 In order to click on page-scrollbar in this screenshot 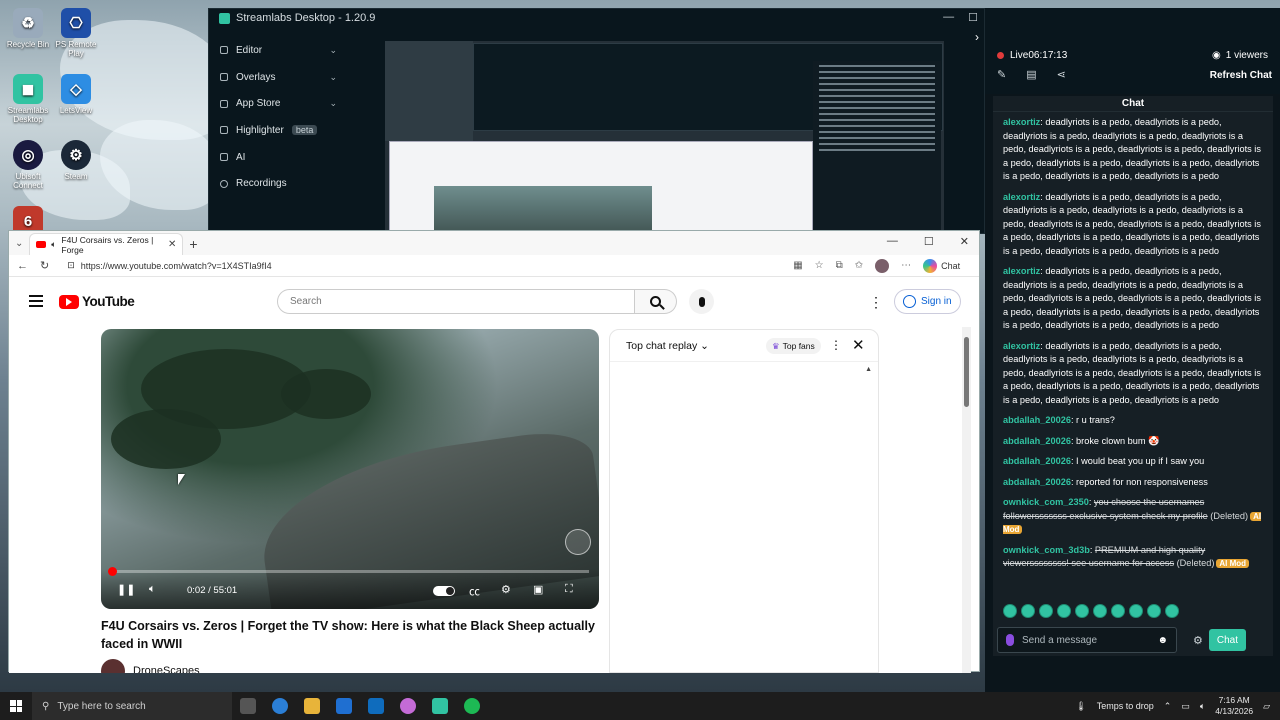, I will do `click(966, 500)`.